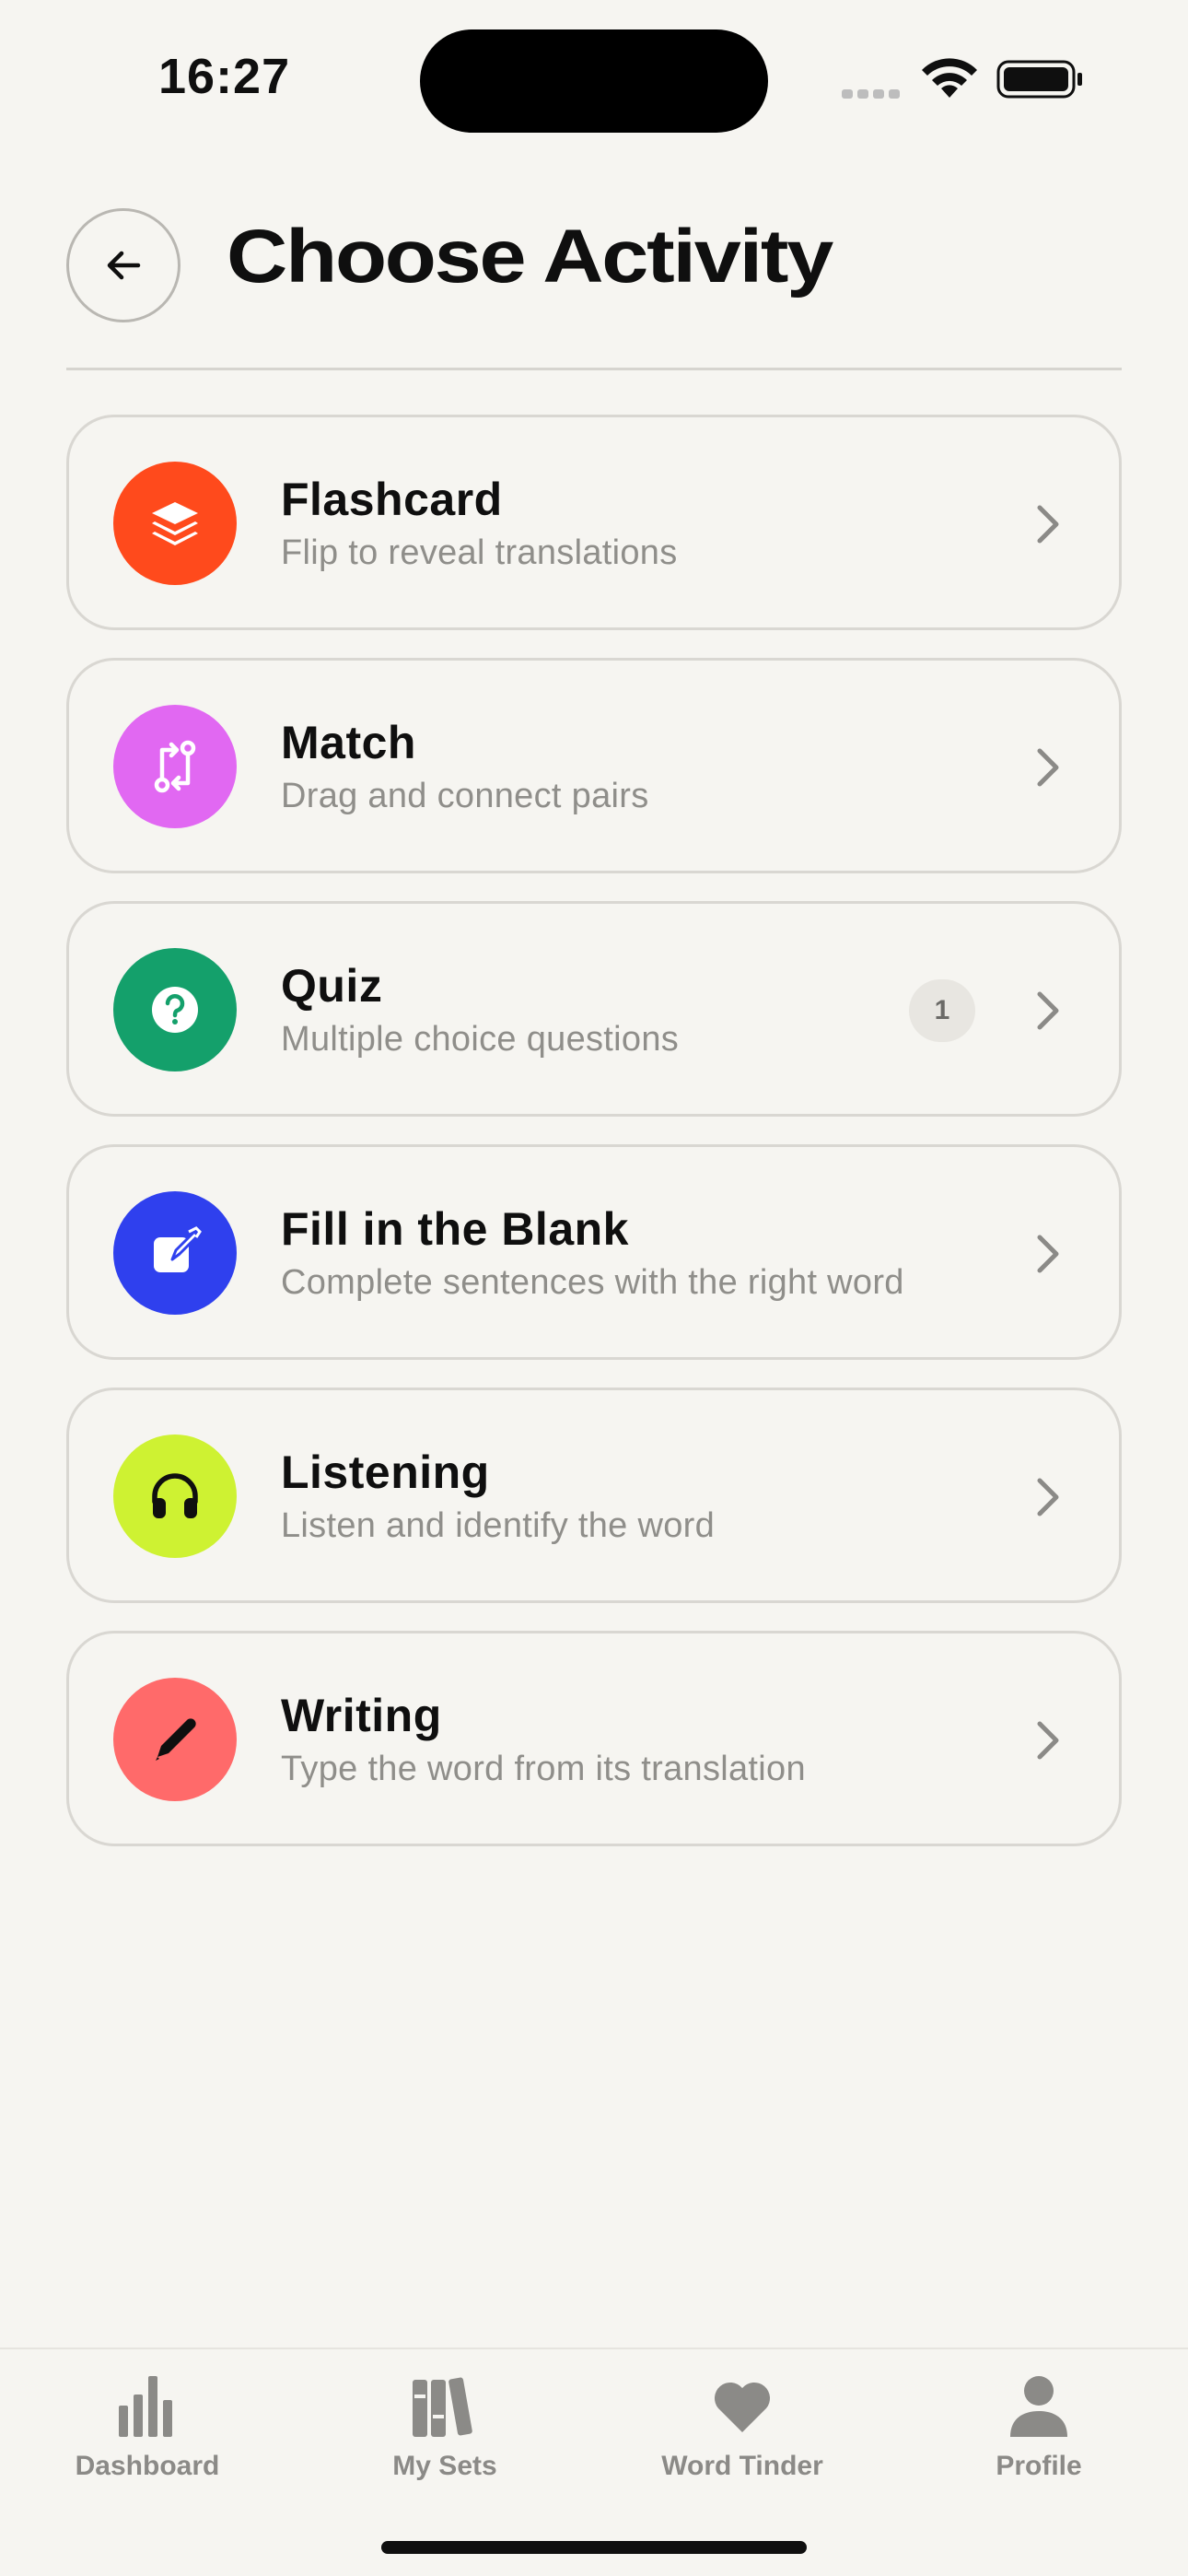 The image size is (1188, 2576). I want to click on back-button, so click(124, 265).